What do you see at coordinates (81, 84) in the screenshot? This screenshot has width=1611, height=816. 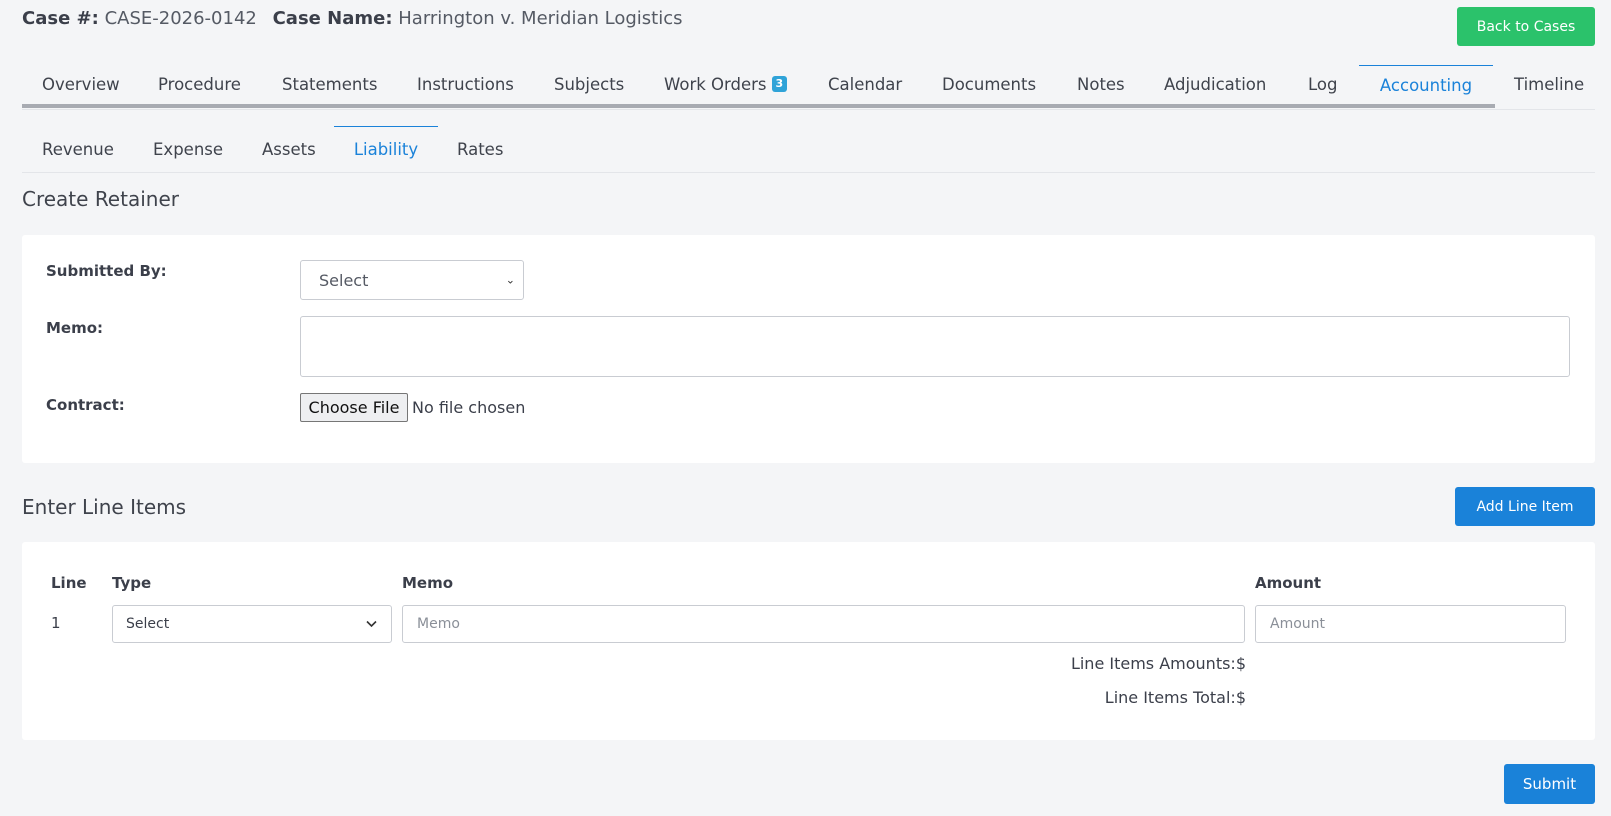 I see `tab-overview: Overview` at bounding box center [81, 84].